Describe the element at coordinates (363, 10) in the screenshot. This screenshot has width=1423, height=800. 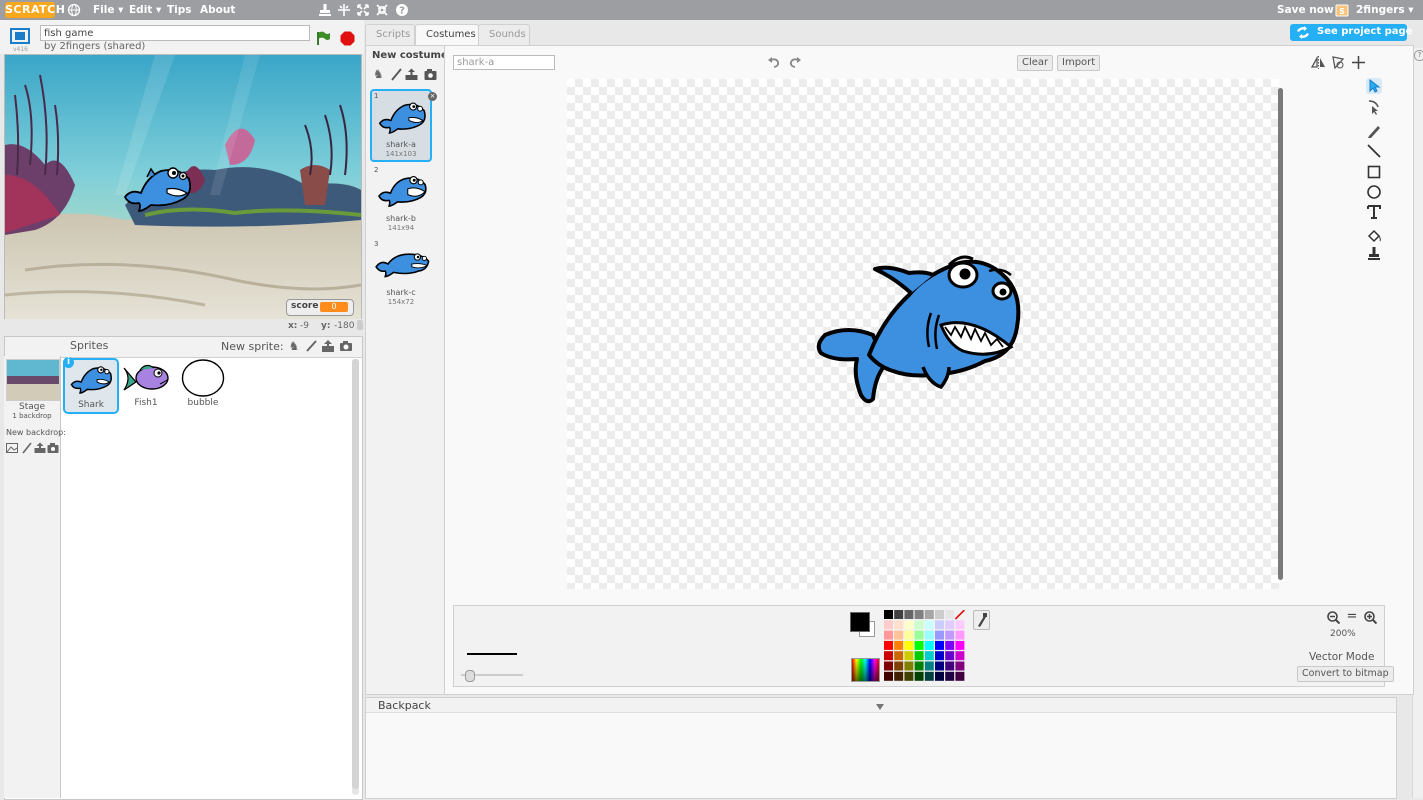
I see `grow-icon` at that location.